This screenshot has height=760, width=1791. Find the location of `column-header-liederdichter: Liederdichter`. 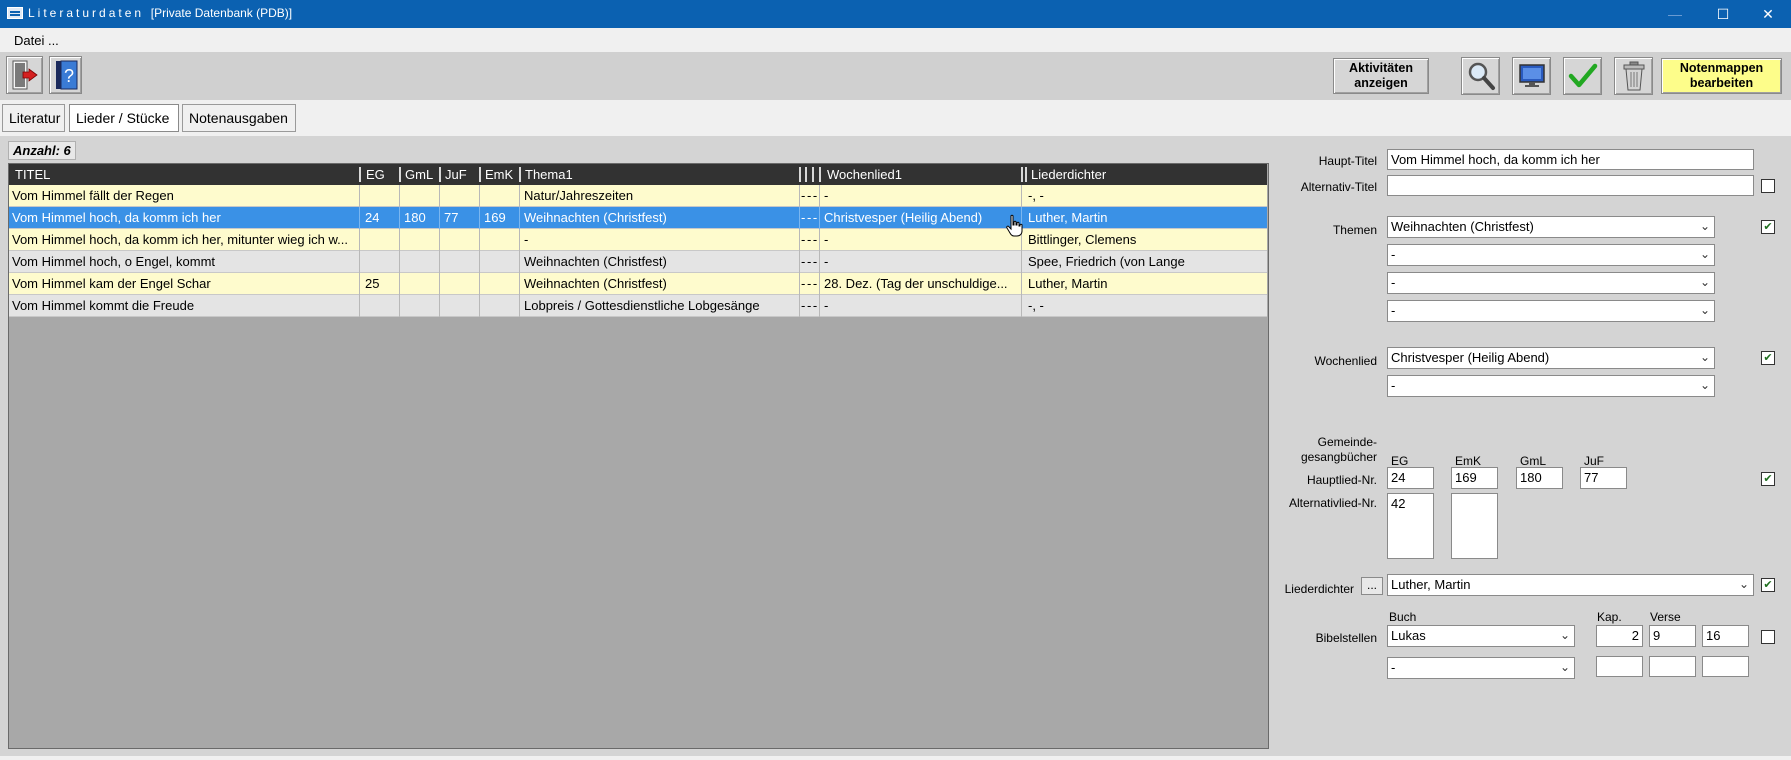

column-header-liederdichter: Liederdichter is located at coordinates (1068, 174).